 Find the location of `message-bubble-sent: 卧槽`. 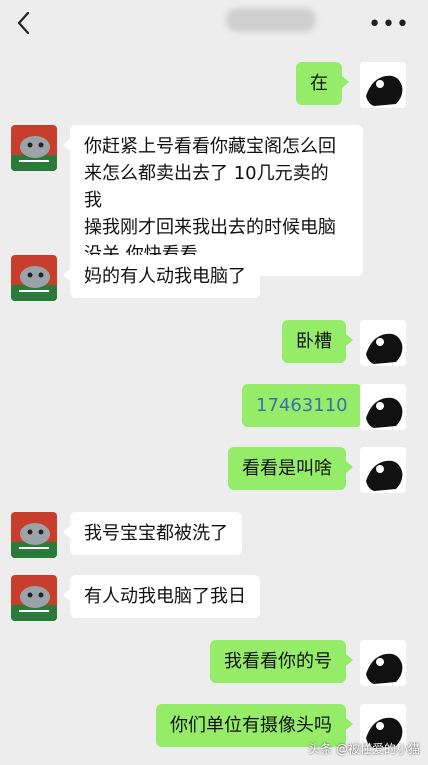

message-bubble-sent: 卧槽 is located at coordinates (317, 341).